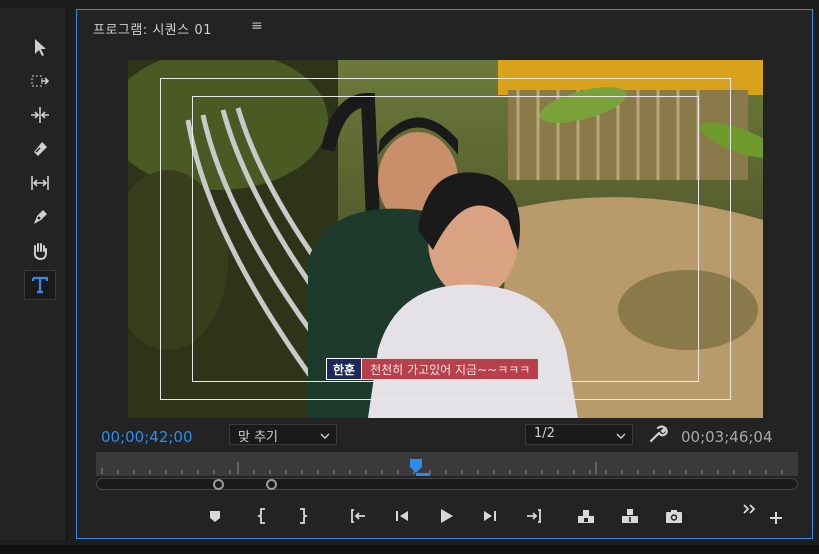  What do you see at coordinates (283, 434) in the screenshot?
I see `zoom-select: 맞 추기` at bounding box center [283, 434].